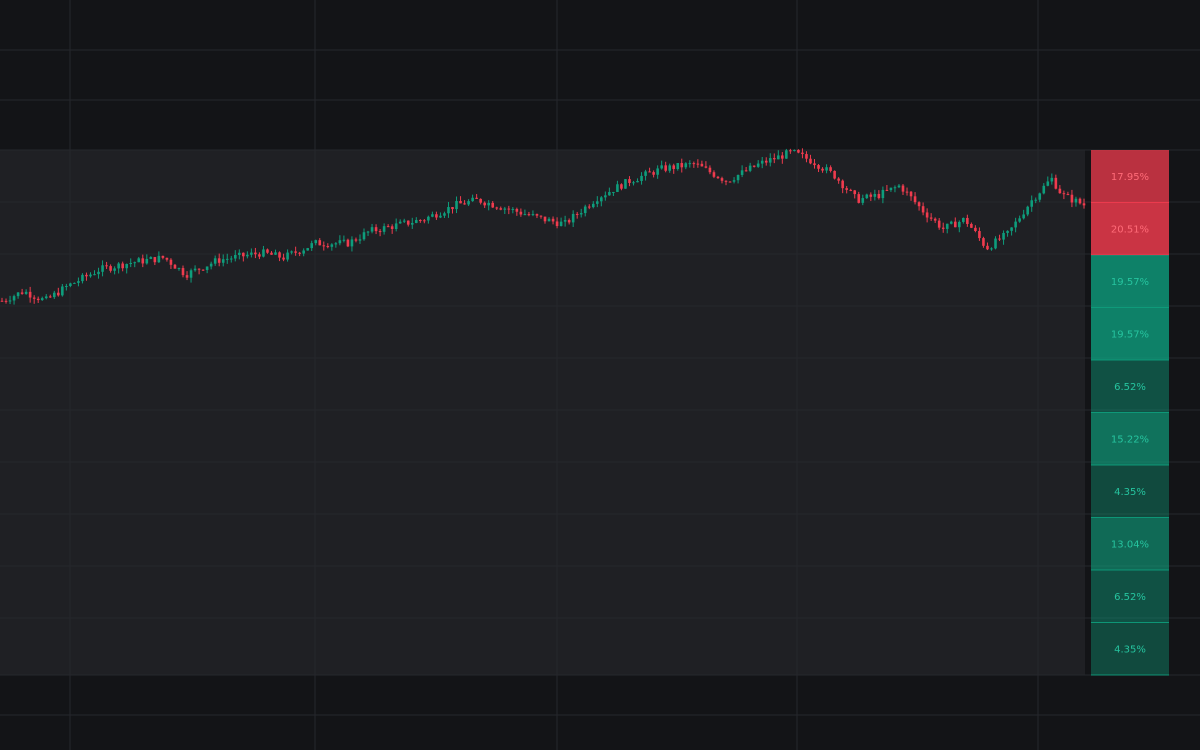 This screenshot has height=750, width=1200. What do you see at coordinates (1130, 176) in the screenshot?
I see `histogram-cell-0: 17.95%` at bounding box center [1130, 176].